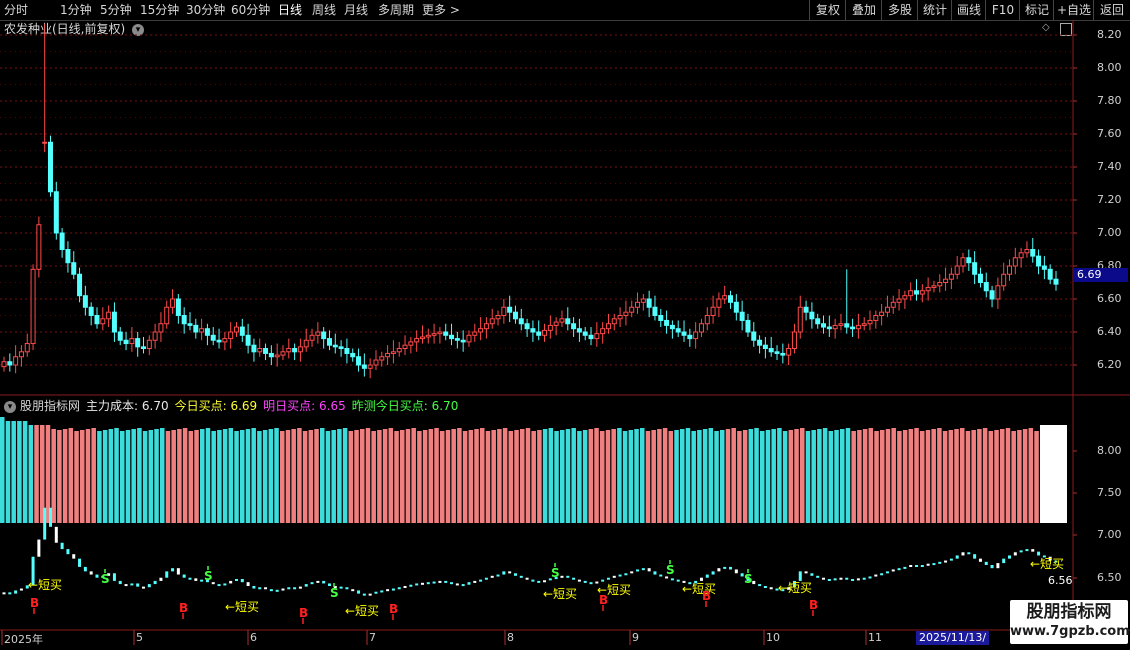 This screenshot has height=650, width=1130. I want to click on statistics-button: 统计, so click(934, 10).